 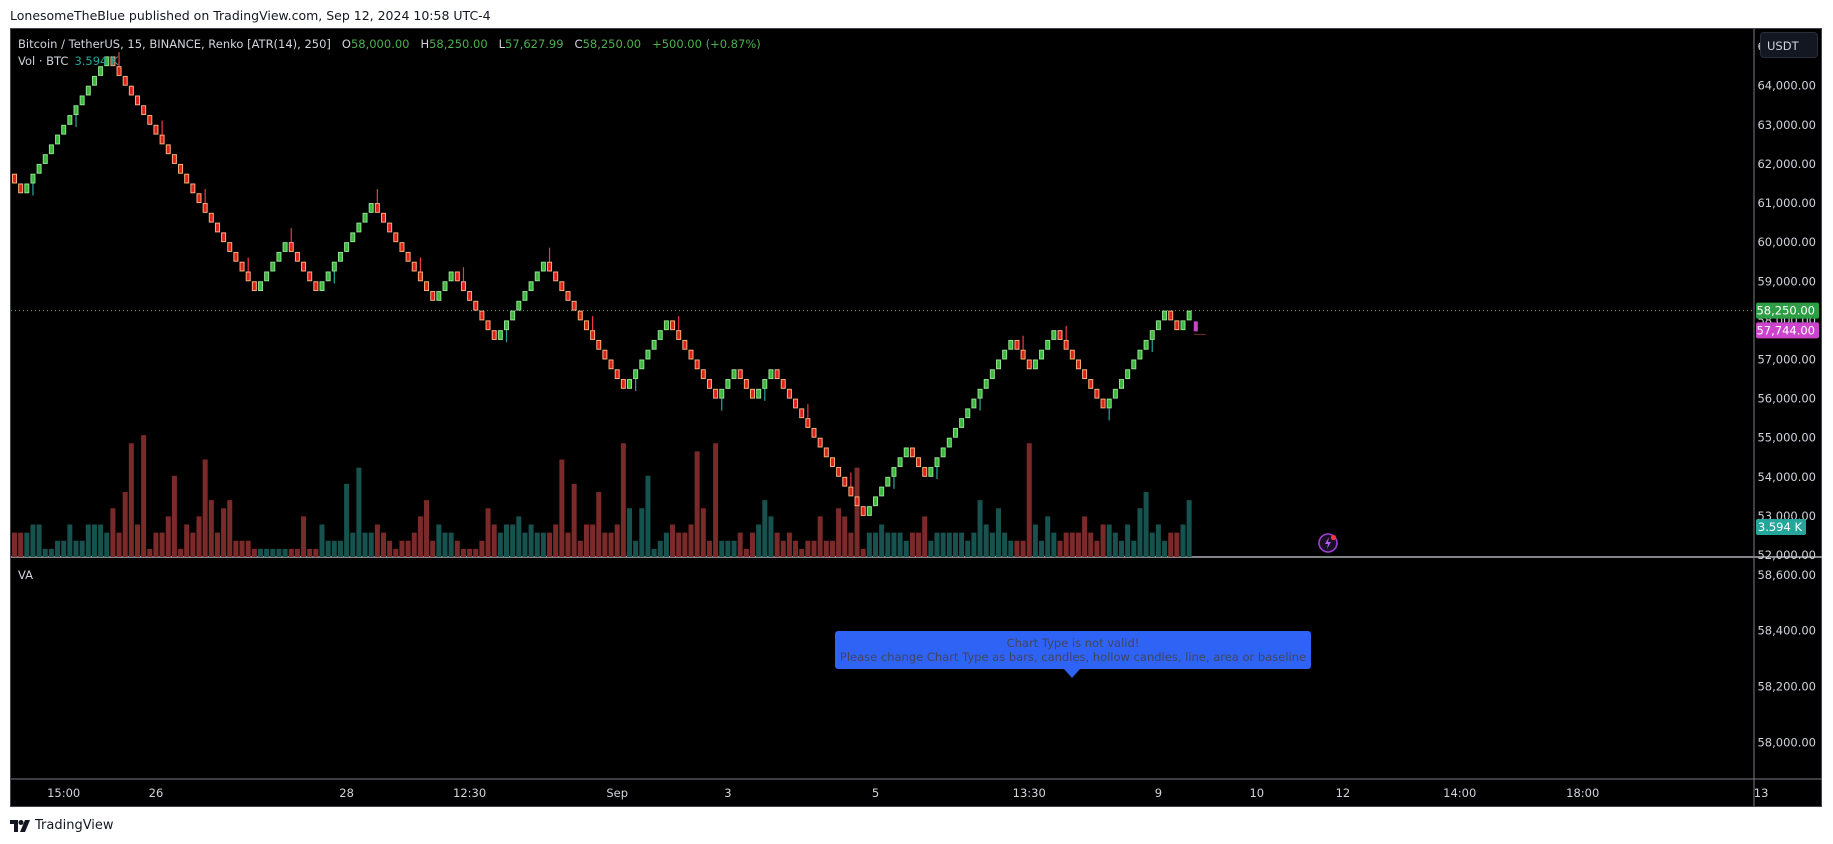 What do you see at coordinates (62, 825) in the screenshot?
I see `tradingview-logo: TradingView` at bounding box center [62, 825].